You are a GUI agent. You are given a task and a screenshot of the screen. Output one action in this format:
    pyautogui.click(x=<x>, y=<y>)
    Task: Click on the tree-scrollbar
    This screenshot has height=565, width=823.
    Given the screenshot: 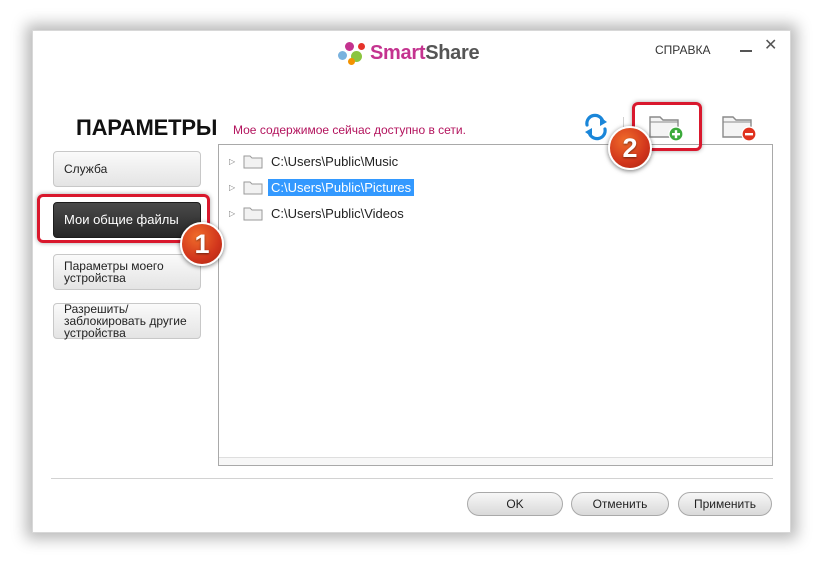 What is the action you would take?
    pyautogui.click(x=495, y=461)
    